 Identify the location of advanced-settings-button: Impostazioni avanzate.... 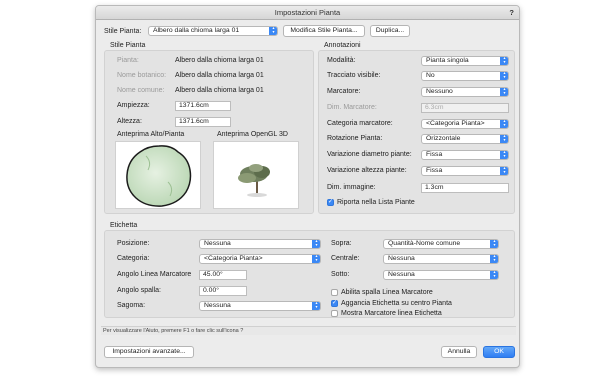
(149, 352).